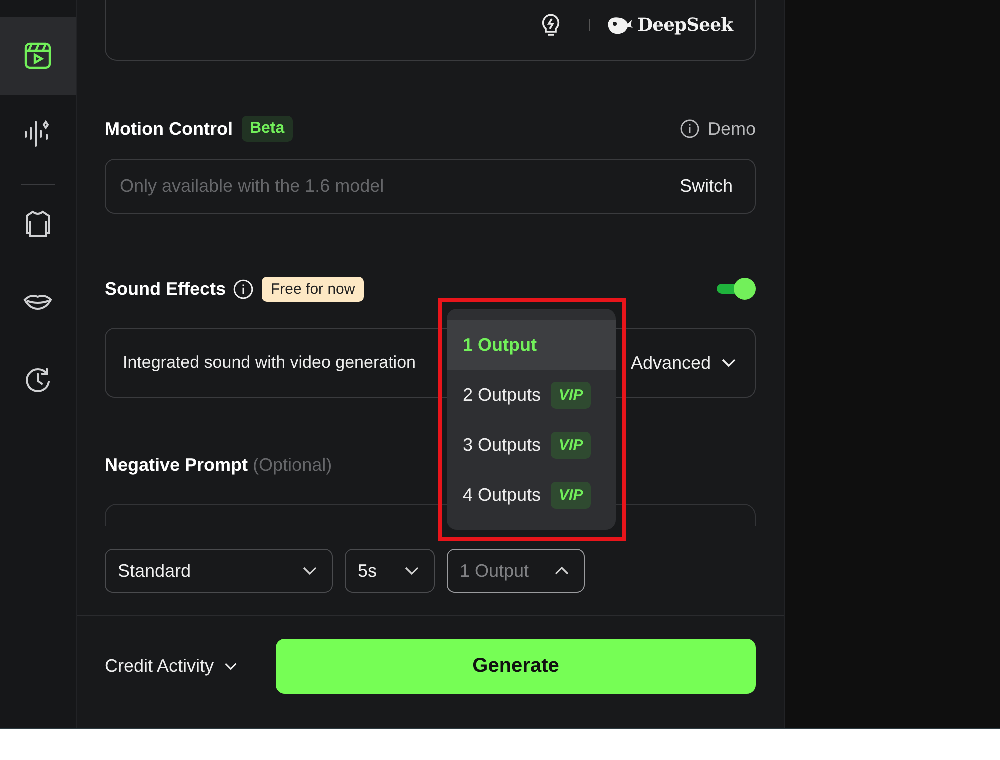  What do you see at coordinates (390, 571) in the screenshot?
I see `select-dropdown: 5s` at bounding box center [390, 571].